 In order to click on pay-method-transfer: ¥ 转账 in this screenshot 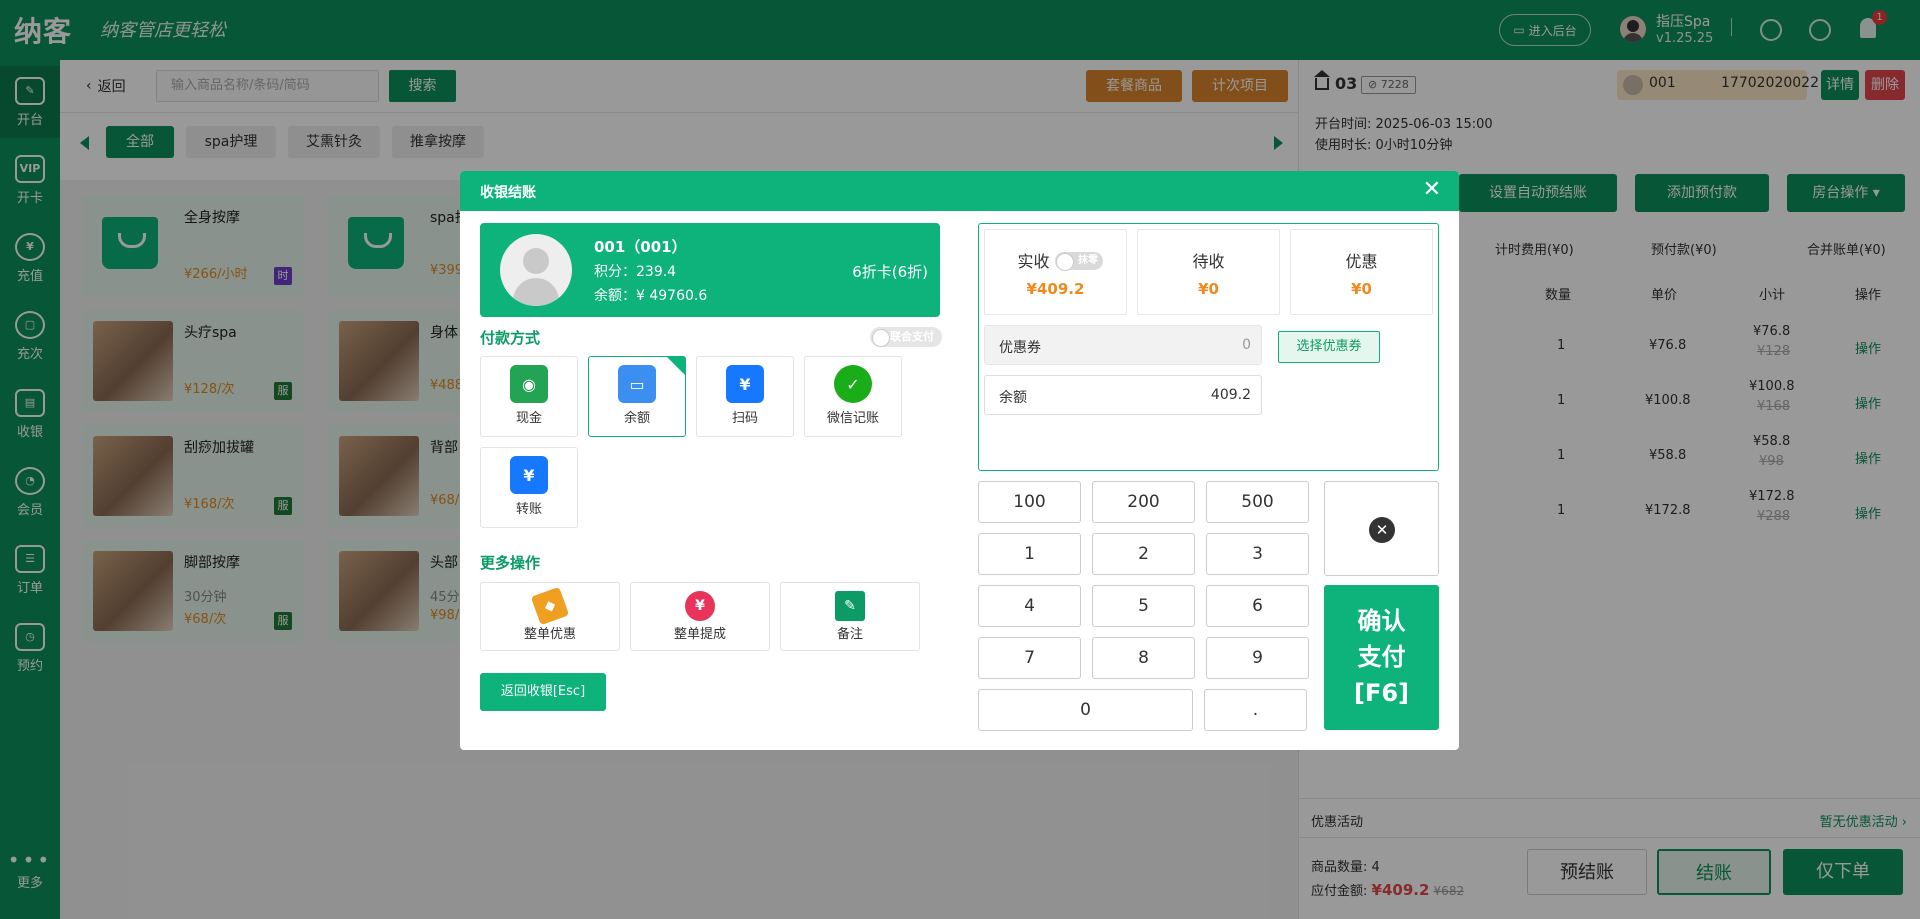, I will do `click(529, 487)`.